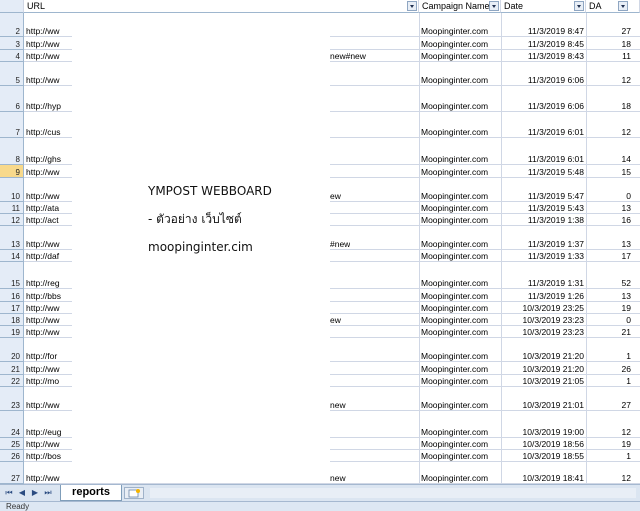  What do you see at coordinates (608, 159) in the screenshot?
I see `da-cell: 14` at bounding box center [608, 159].